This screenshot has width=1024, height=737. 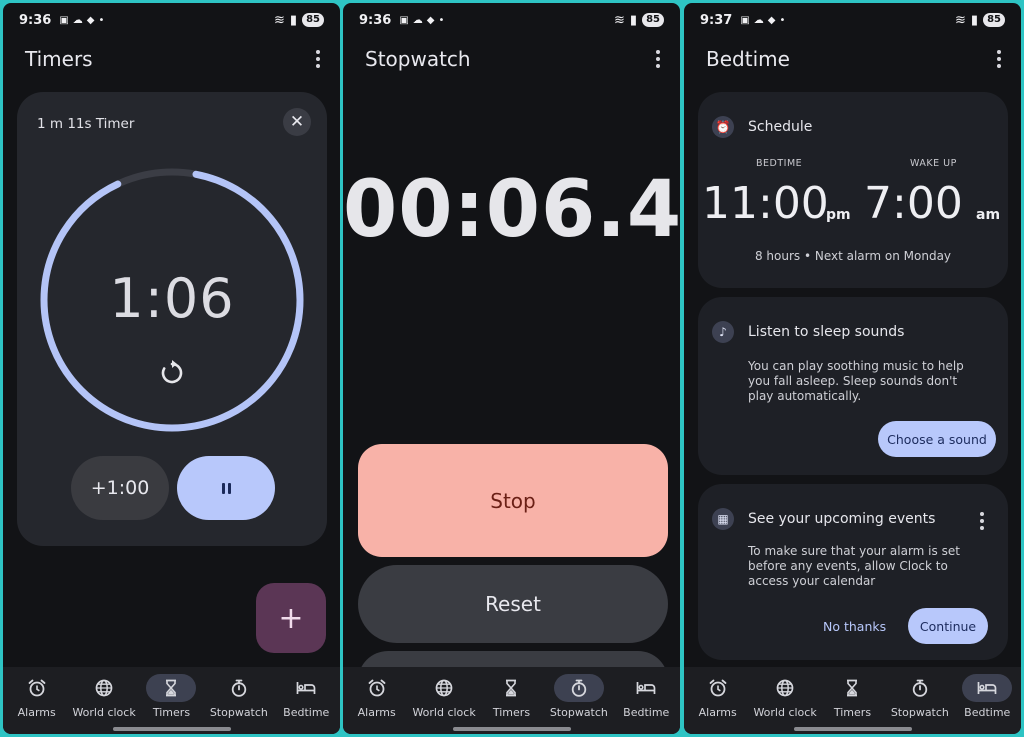 I want to click on calendar-icon: ▦, so click(x=723, y=519).